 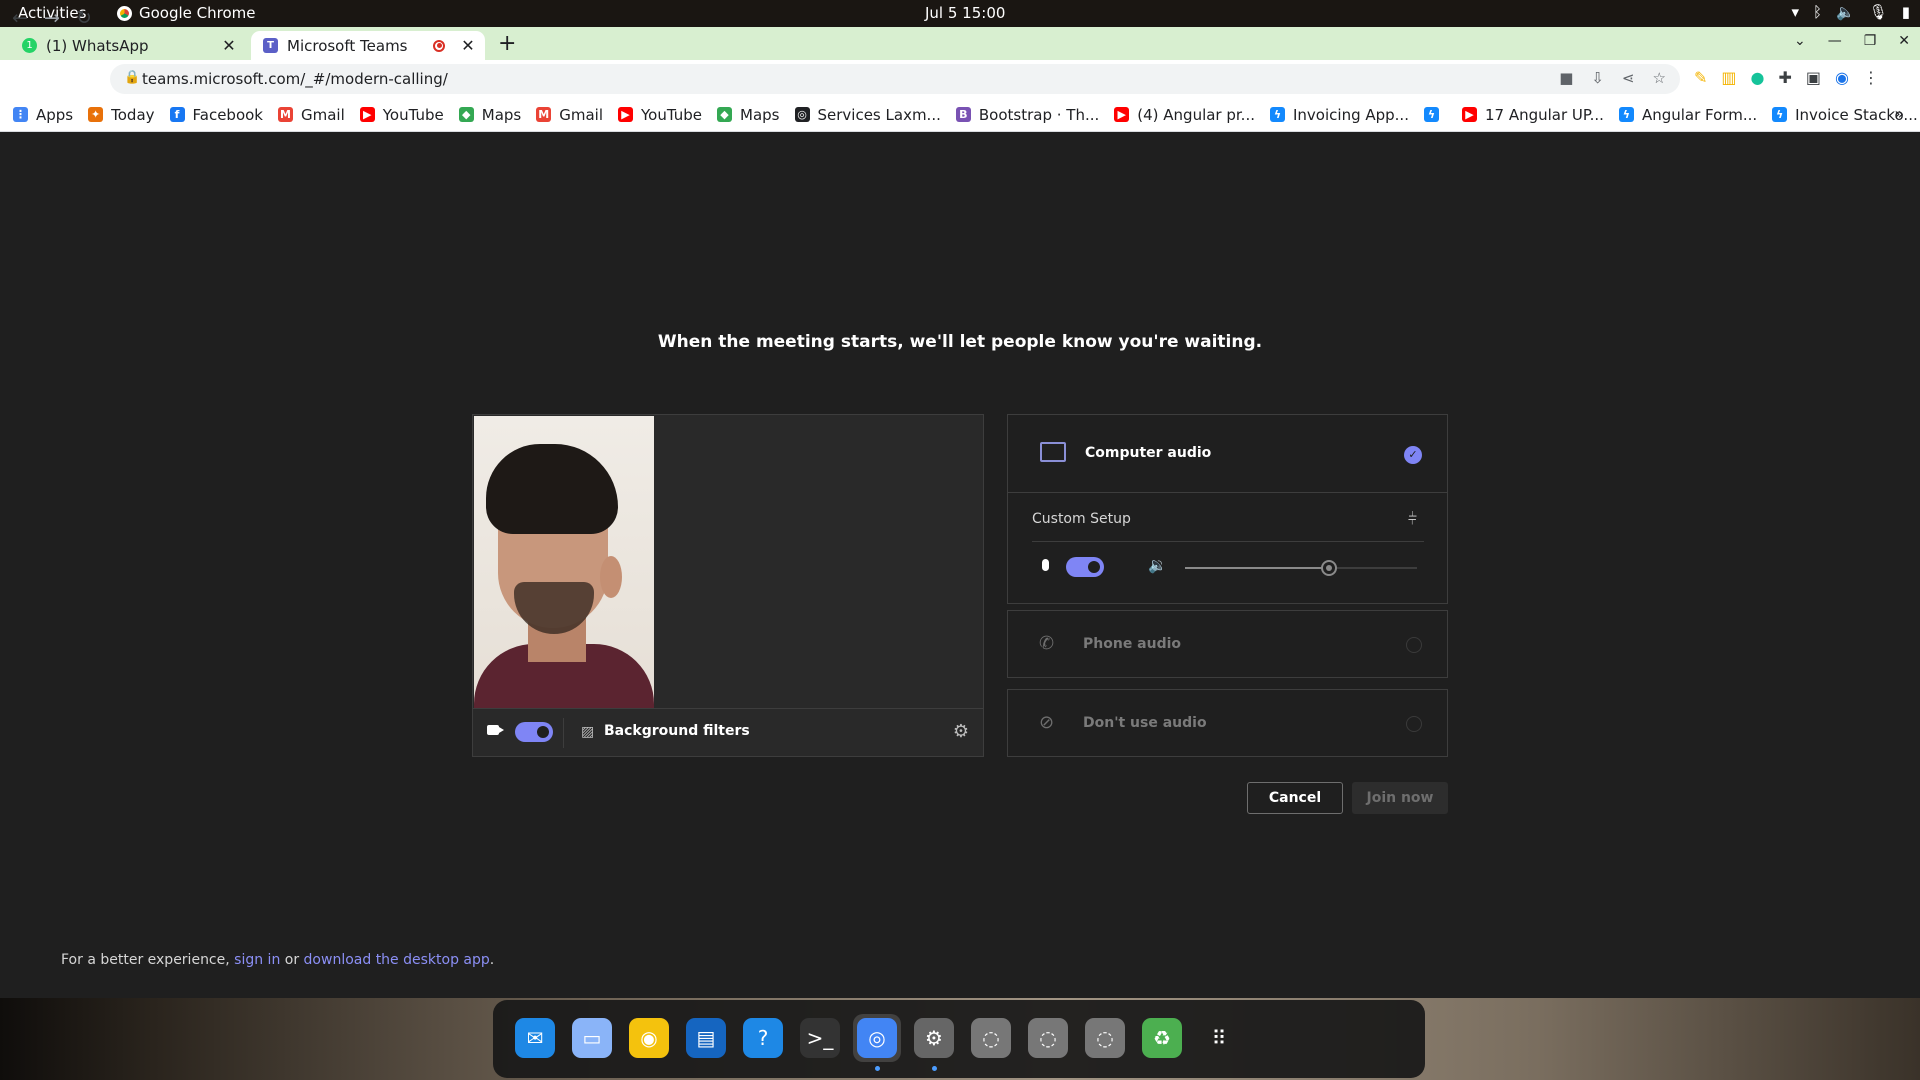 I want to click on tab-search-icon: ⌄, so click(x=1800, y=41).